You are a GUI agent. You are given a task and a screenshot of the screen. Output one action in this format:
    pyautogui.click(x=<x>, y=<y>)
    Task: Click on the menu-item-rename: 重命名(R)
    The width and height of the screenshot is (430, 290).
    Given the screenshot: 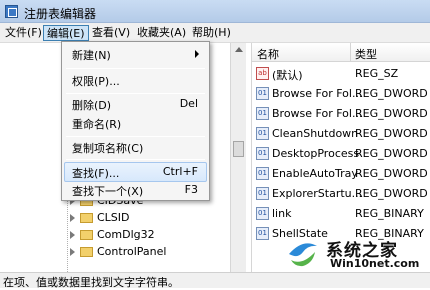 What is the action you would take?
    pyautogui.click(x=135, y=123)
    